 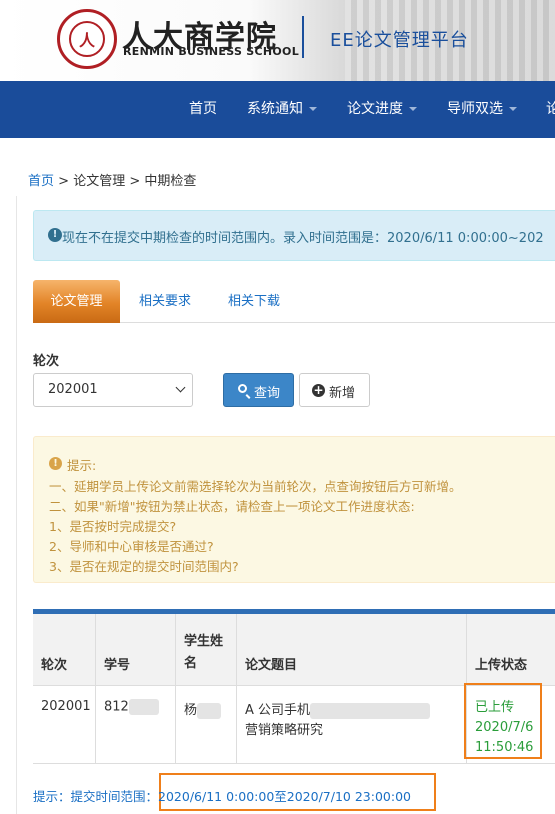 What do you see at coordinates (206, 725) in the screenshot?
I see `table-cell-student-name: 杨` at bounding box center [206, 725].